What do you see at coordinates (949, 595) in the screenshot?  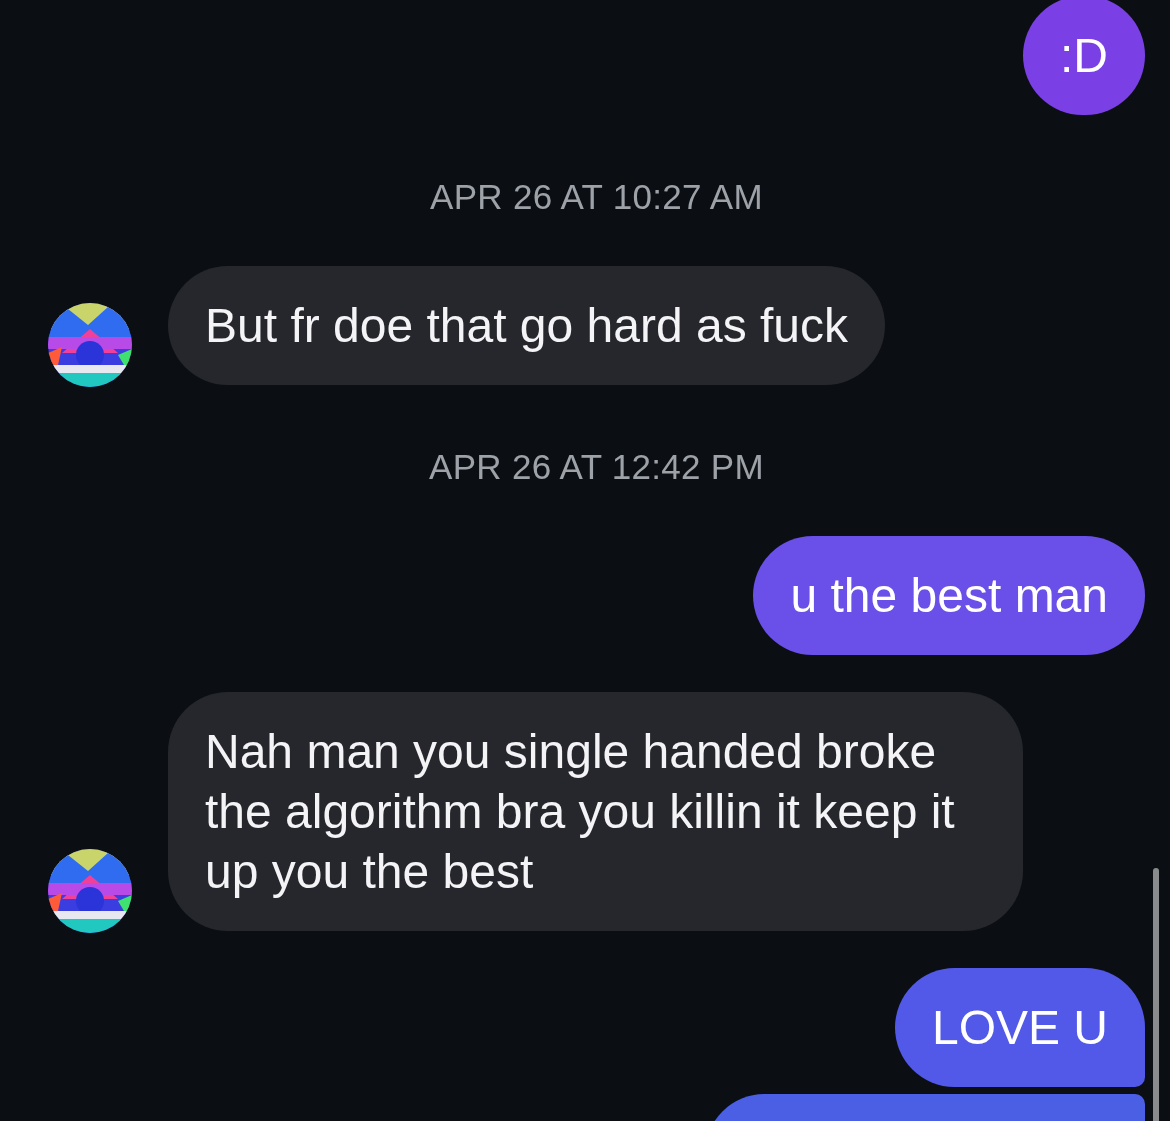 I see `message-bubble: u the best man` at bounding box center [949, 595].